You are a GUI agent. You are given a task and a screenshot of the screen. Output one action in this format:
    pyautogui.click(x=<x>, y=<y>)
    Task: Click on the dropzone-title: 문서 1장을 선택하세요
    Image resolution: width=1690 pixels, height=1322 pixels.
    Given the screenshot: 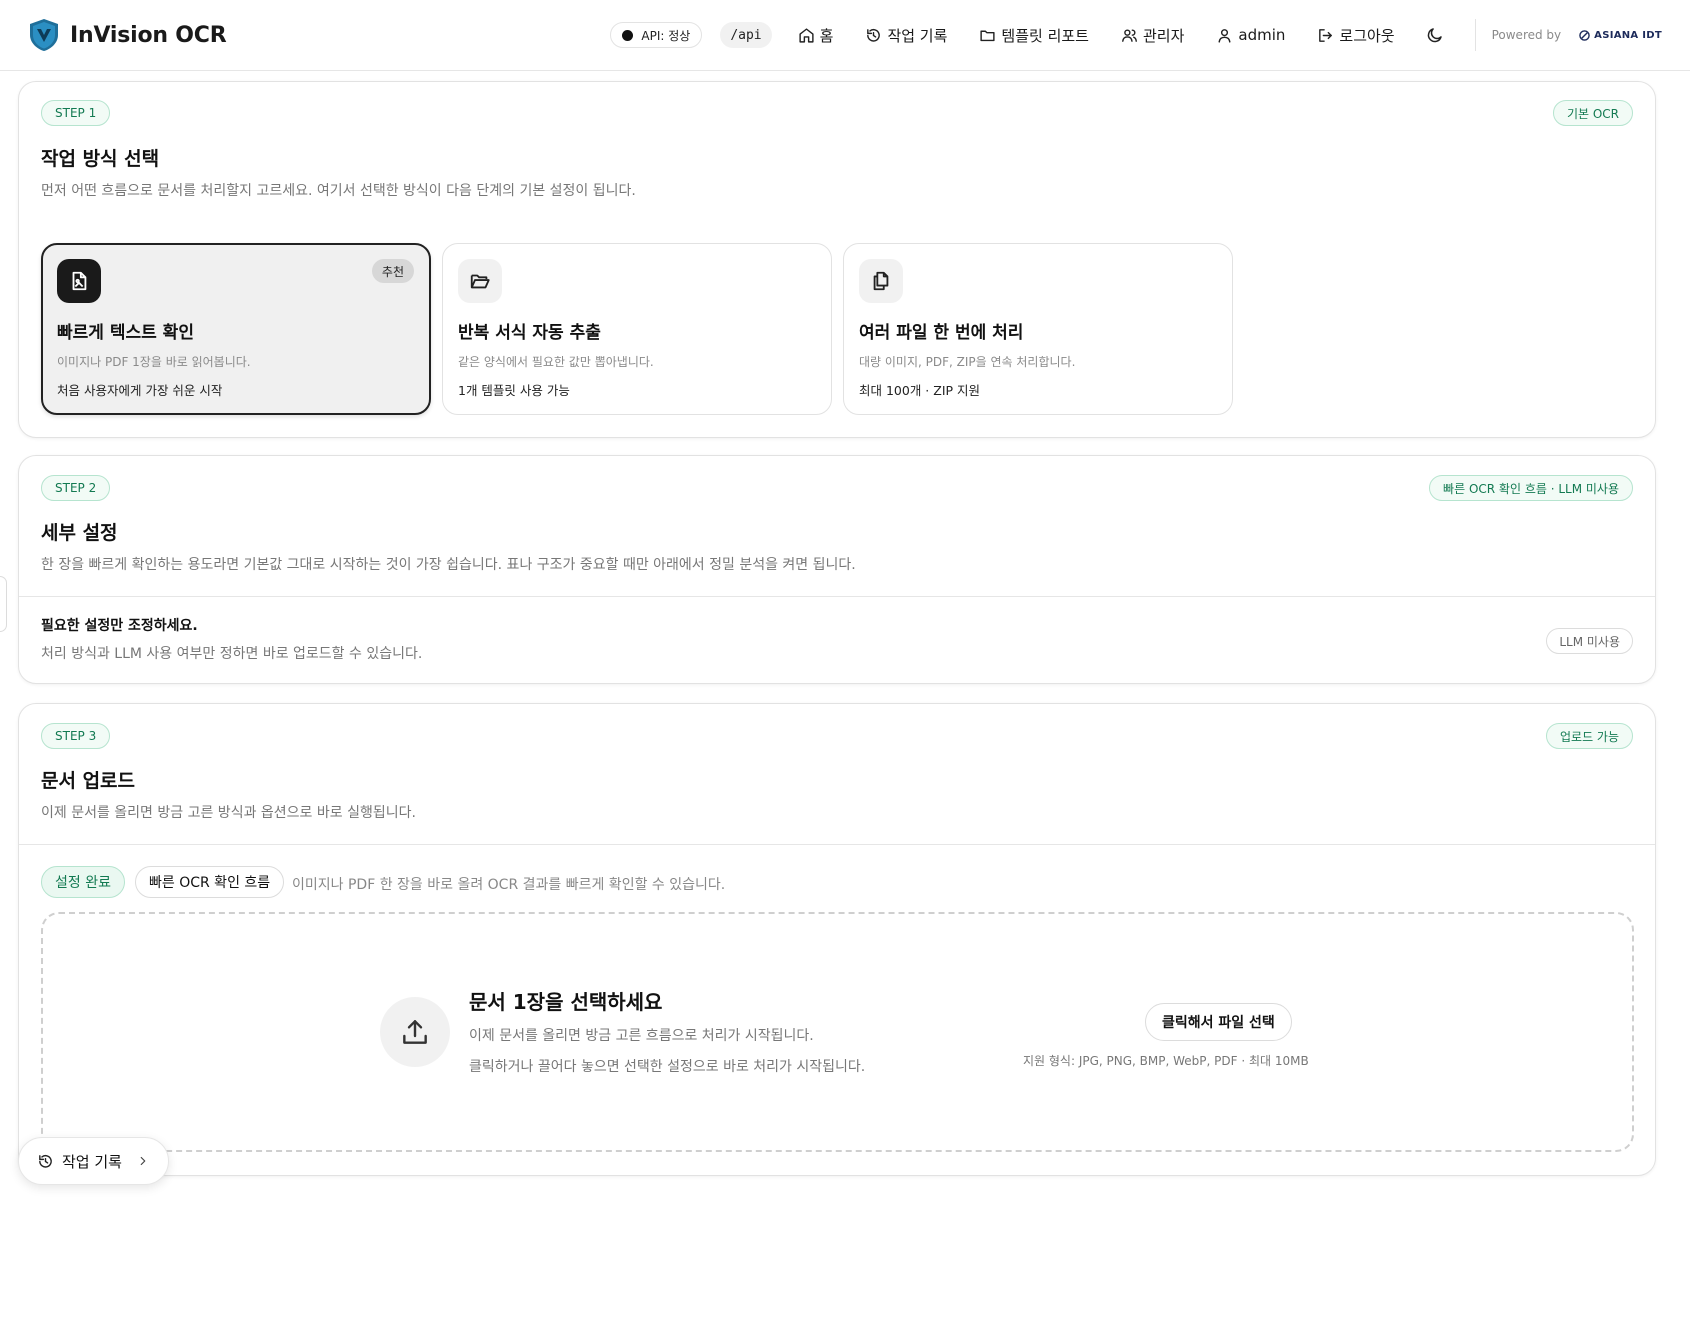 What is the action you would take?
    pyautogui.click(x=566, y=1002)
    